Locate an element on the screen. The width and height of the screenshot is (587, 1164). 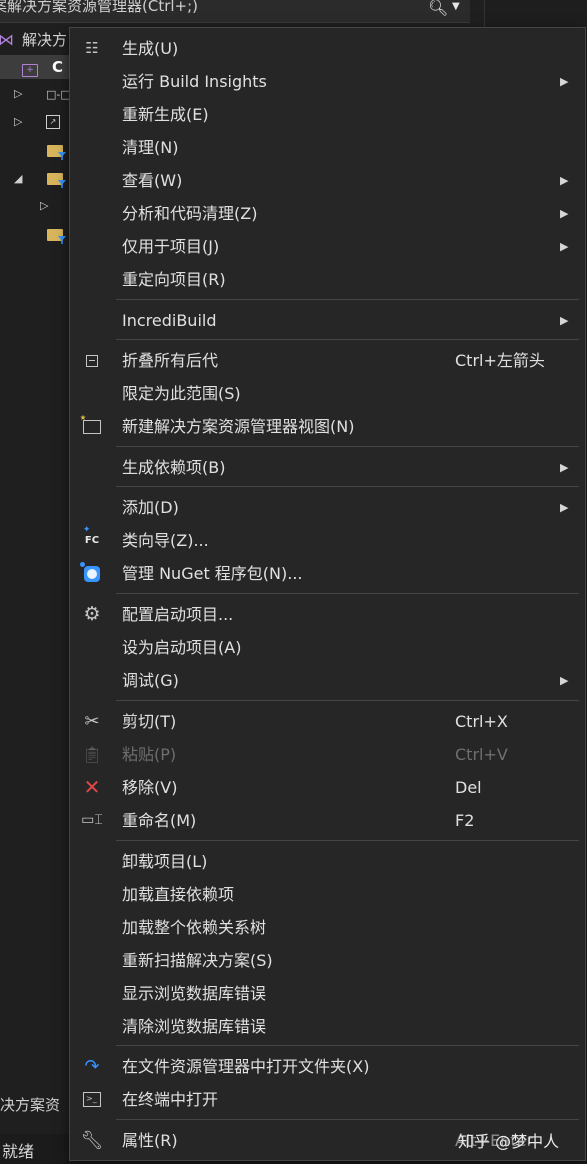
menu-item-open-in-terminal: >_ 在终端中打开 is located at coordinates (327, 1099).